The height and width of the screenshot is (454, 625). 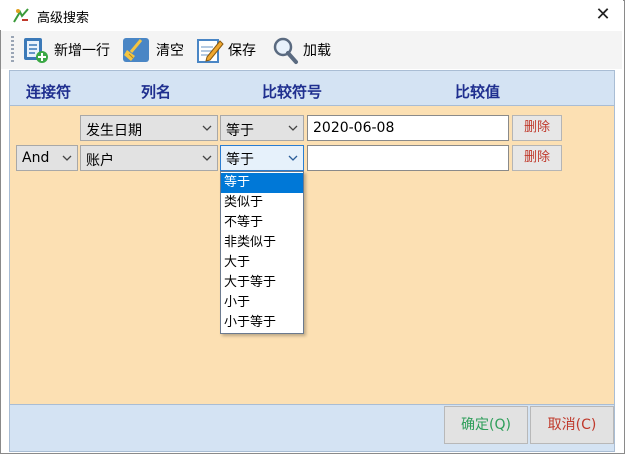 What do you see at coordinates (292, 92) in the screenshot?
I see `header-operator: 比较符号` at bounding box center [292, 92].